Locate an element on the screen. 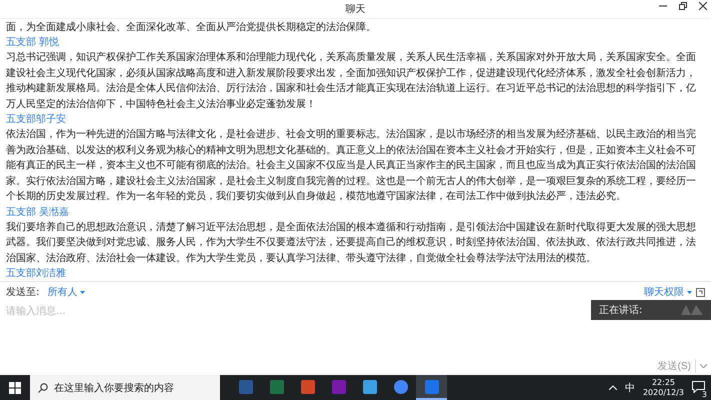 This screenshot has width=711, height=400. speaking-label: 正在讲话: is located at coordinates (620, 310).